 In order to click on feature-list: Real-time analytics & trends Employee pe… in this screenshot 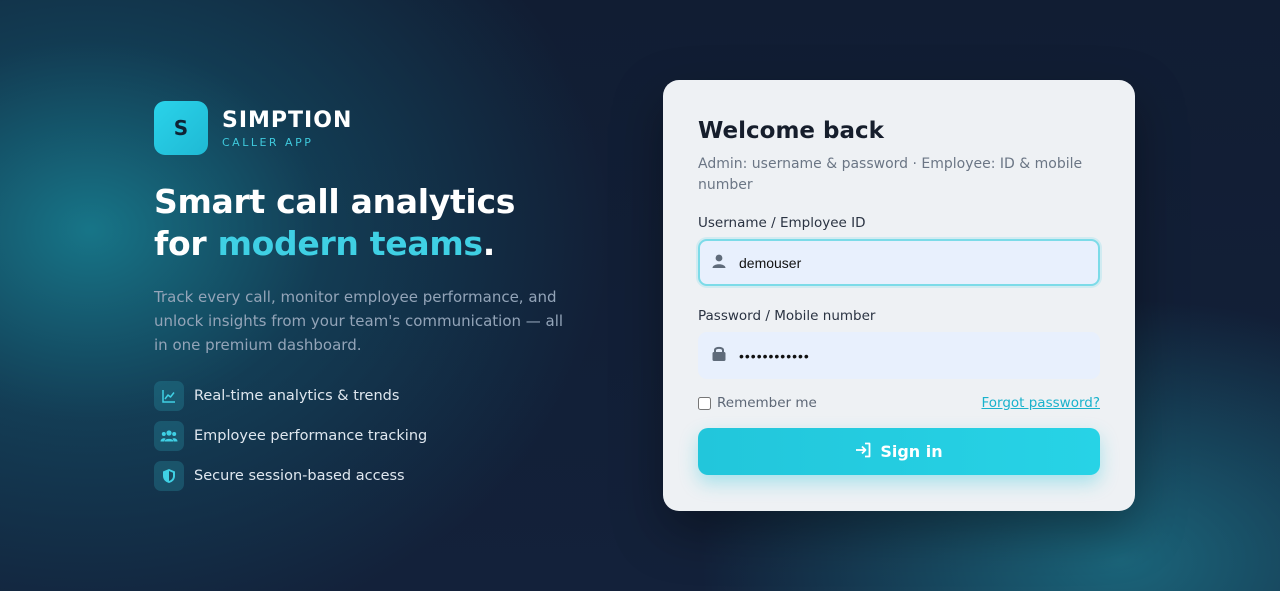, I will do `click(374, 436)`.